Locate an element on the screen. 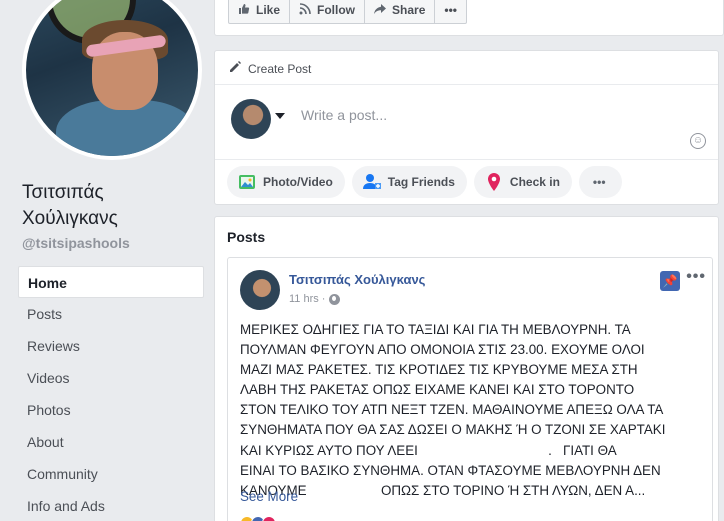 Image resolution: width=724 pixels, height=521 pixels. photo-video-label: Photo/Video is located at coordinates (298, 182).